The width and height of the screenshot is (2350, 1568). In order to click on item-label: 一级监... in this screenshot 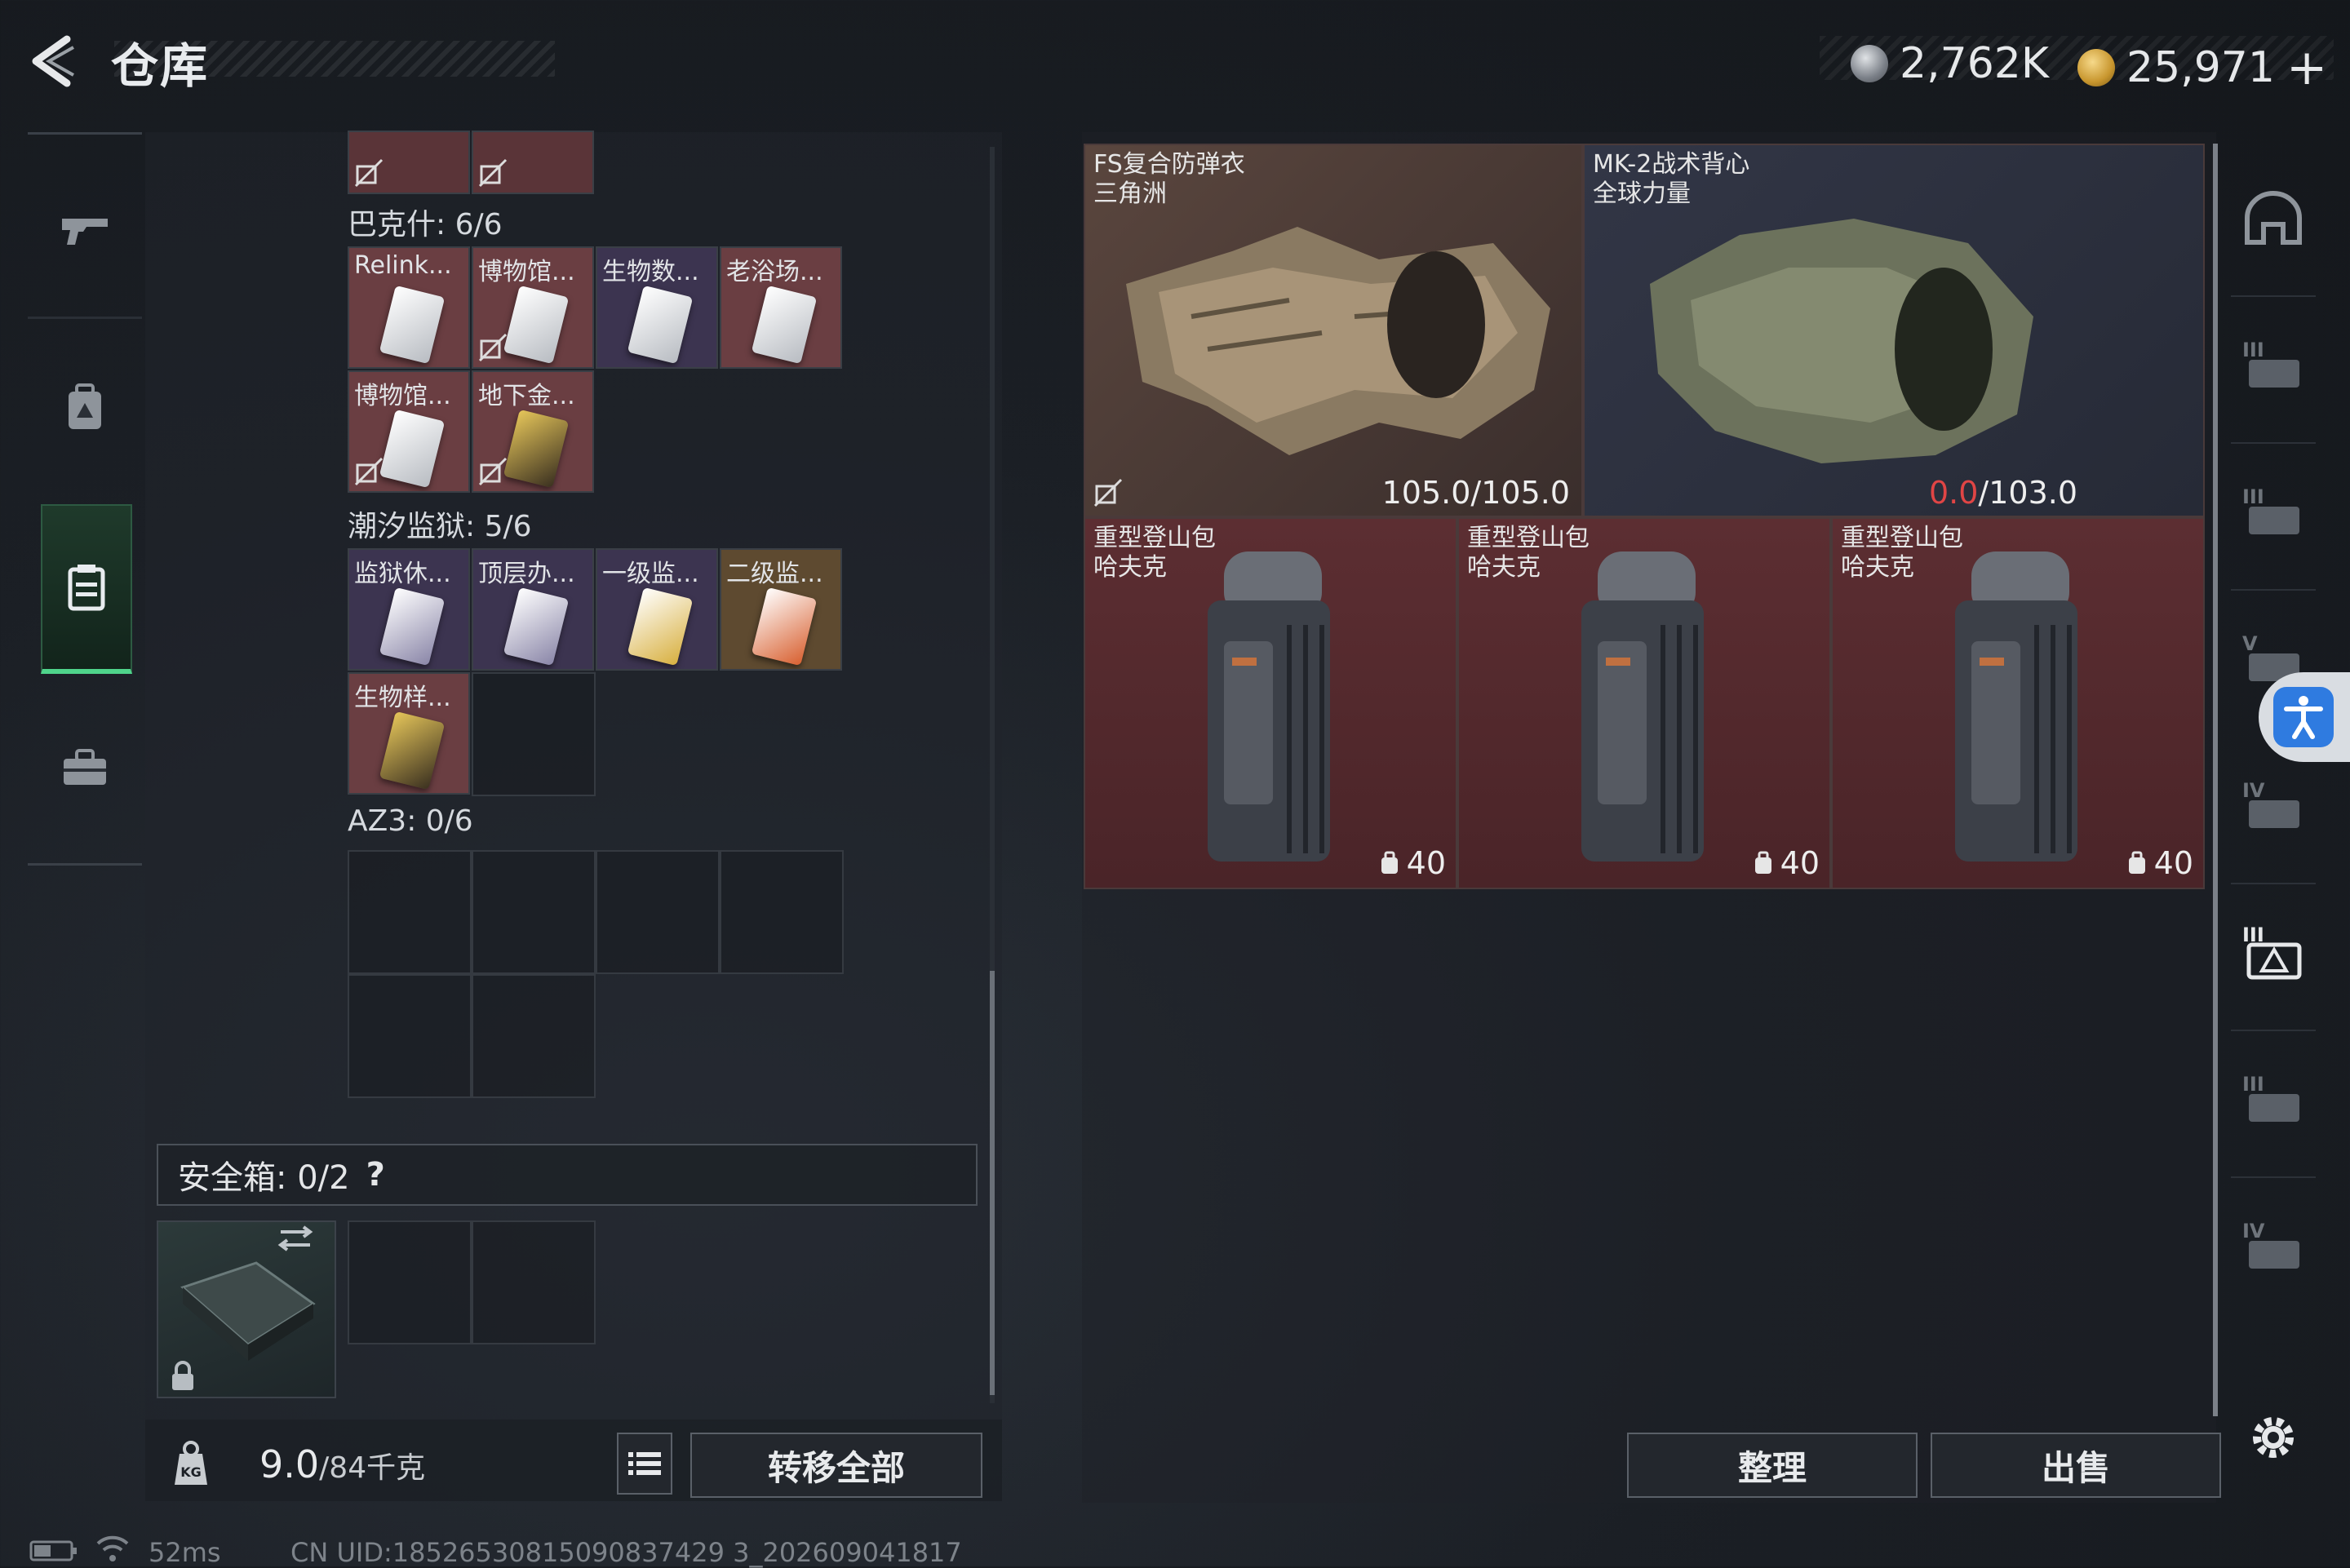, I will do `click(650, 574)`.